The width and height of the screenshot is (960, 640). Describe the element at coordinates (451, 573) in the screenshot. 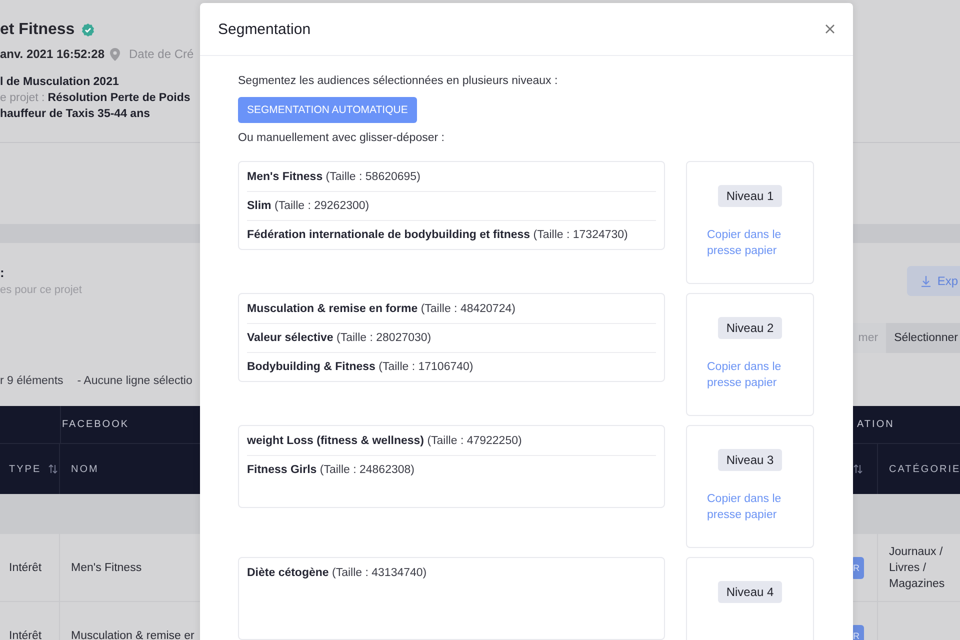

I see `audience-item: Diète cétogène (Taille : 43134740)` at that location.